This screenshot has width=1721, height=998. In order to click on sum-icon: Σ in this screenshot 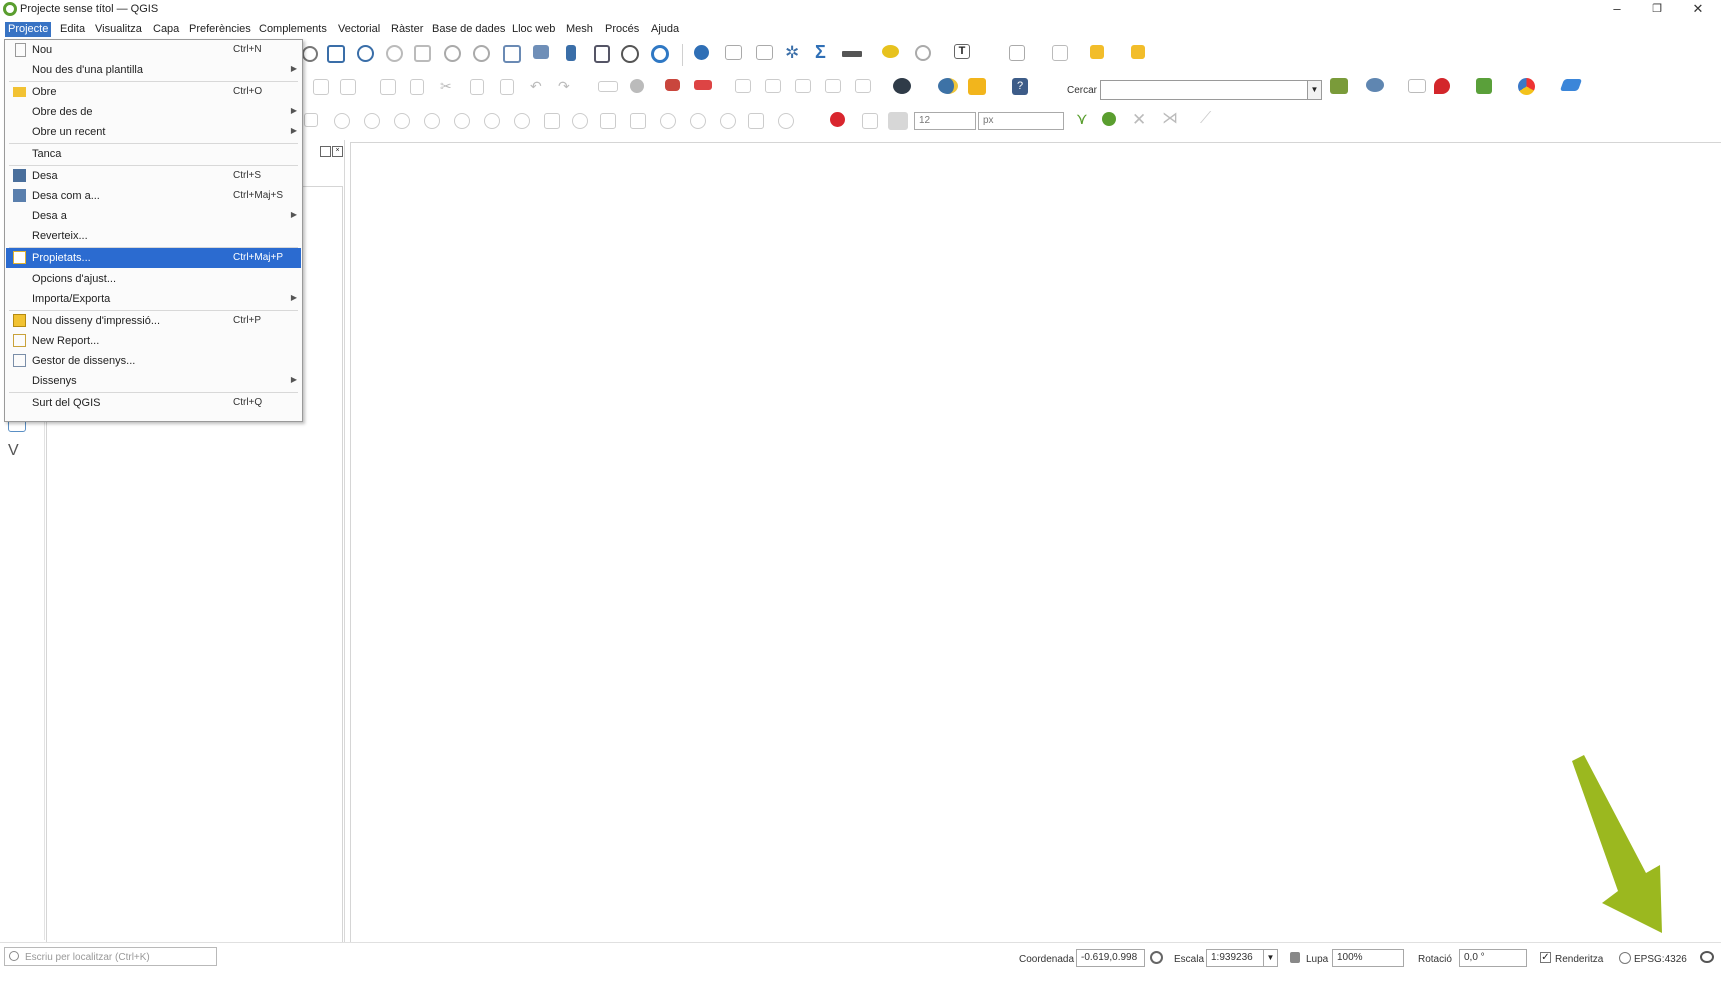, I will do `click(824, 52)`.